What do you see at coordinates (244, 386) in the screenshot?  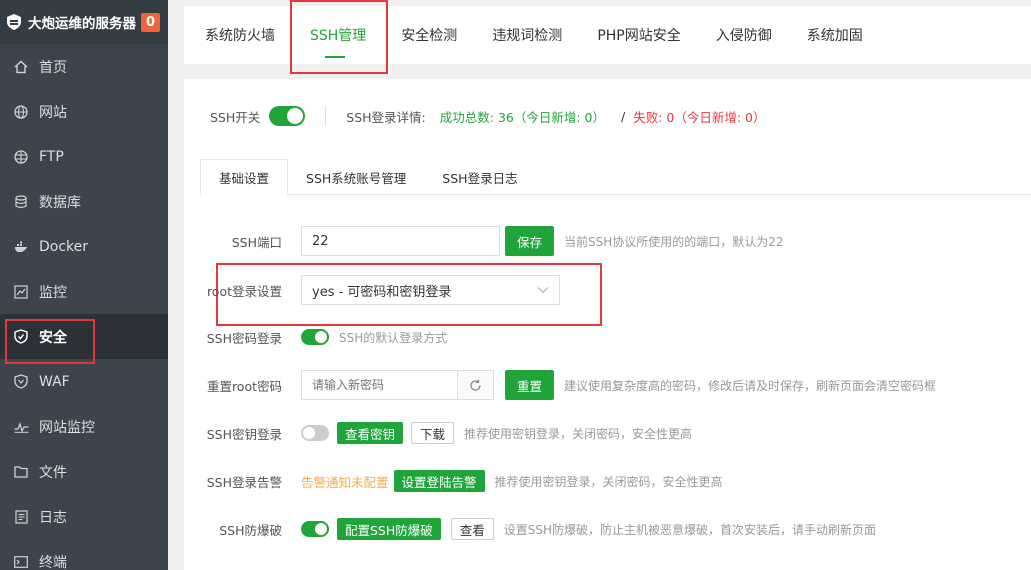 I see `reset-root-label: 重置root密码` at bounding box center [244, 386].